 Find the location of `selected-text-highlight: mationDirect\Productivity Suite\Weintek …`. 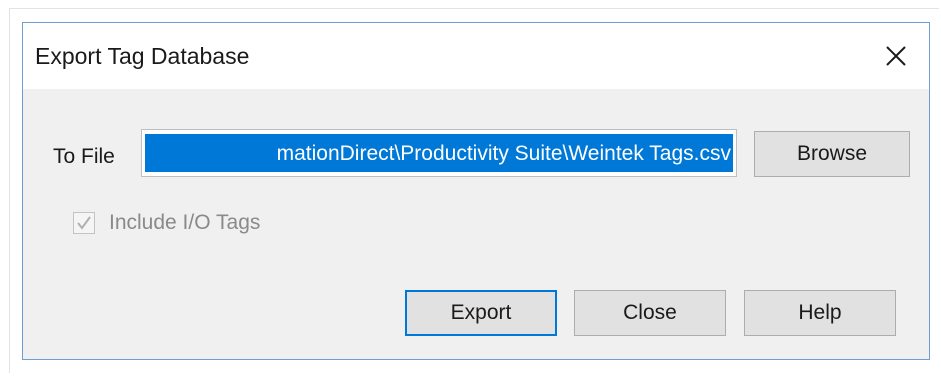

selected-text-highlight: mationDirect\Productivity Suite\Weintek … is located at coordinates (439, 153).